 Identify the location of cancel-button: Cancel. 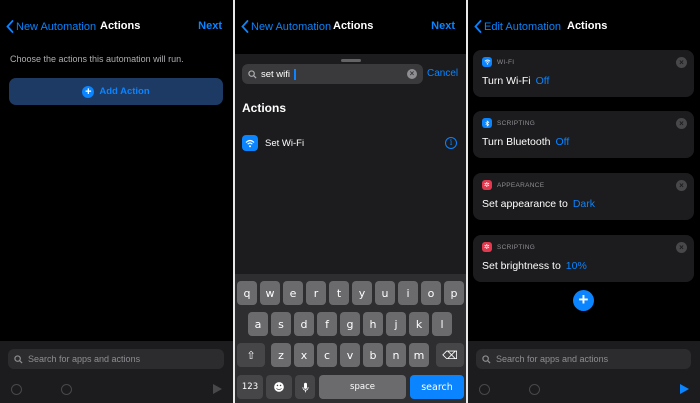
(442, 73).